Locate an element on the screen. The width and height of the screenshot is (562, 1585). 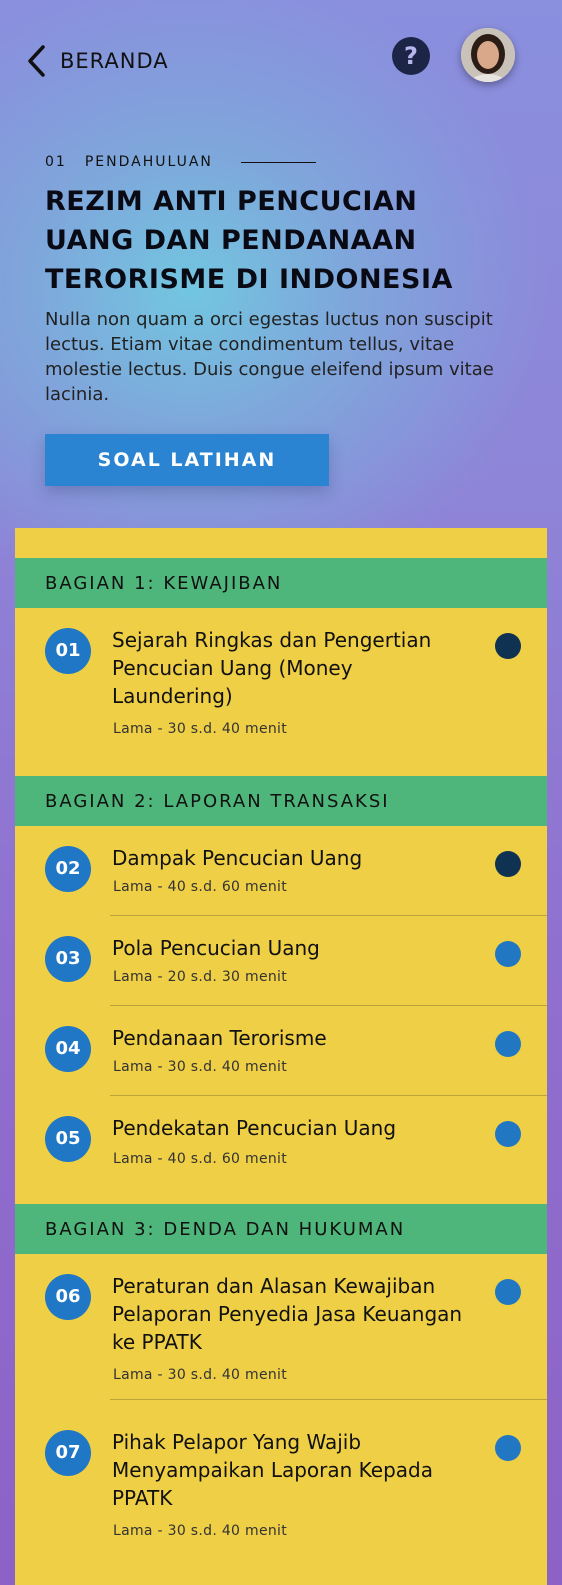
lesson-title: Pendanaan Terorisme is located at coordinates (219, 1038).